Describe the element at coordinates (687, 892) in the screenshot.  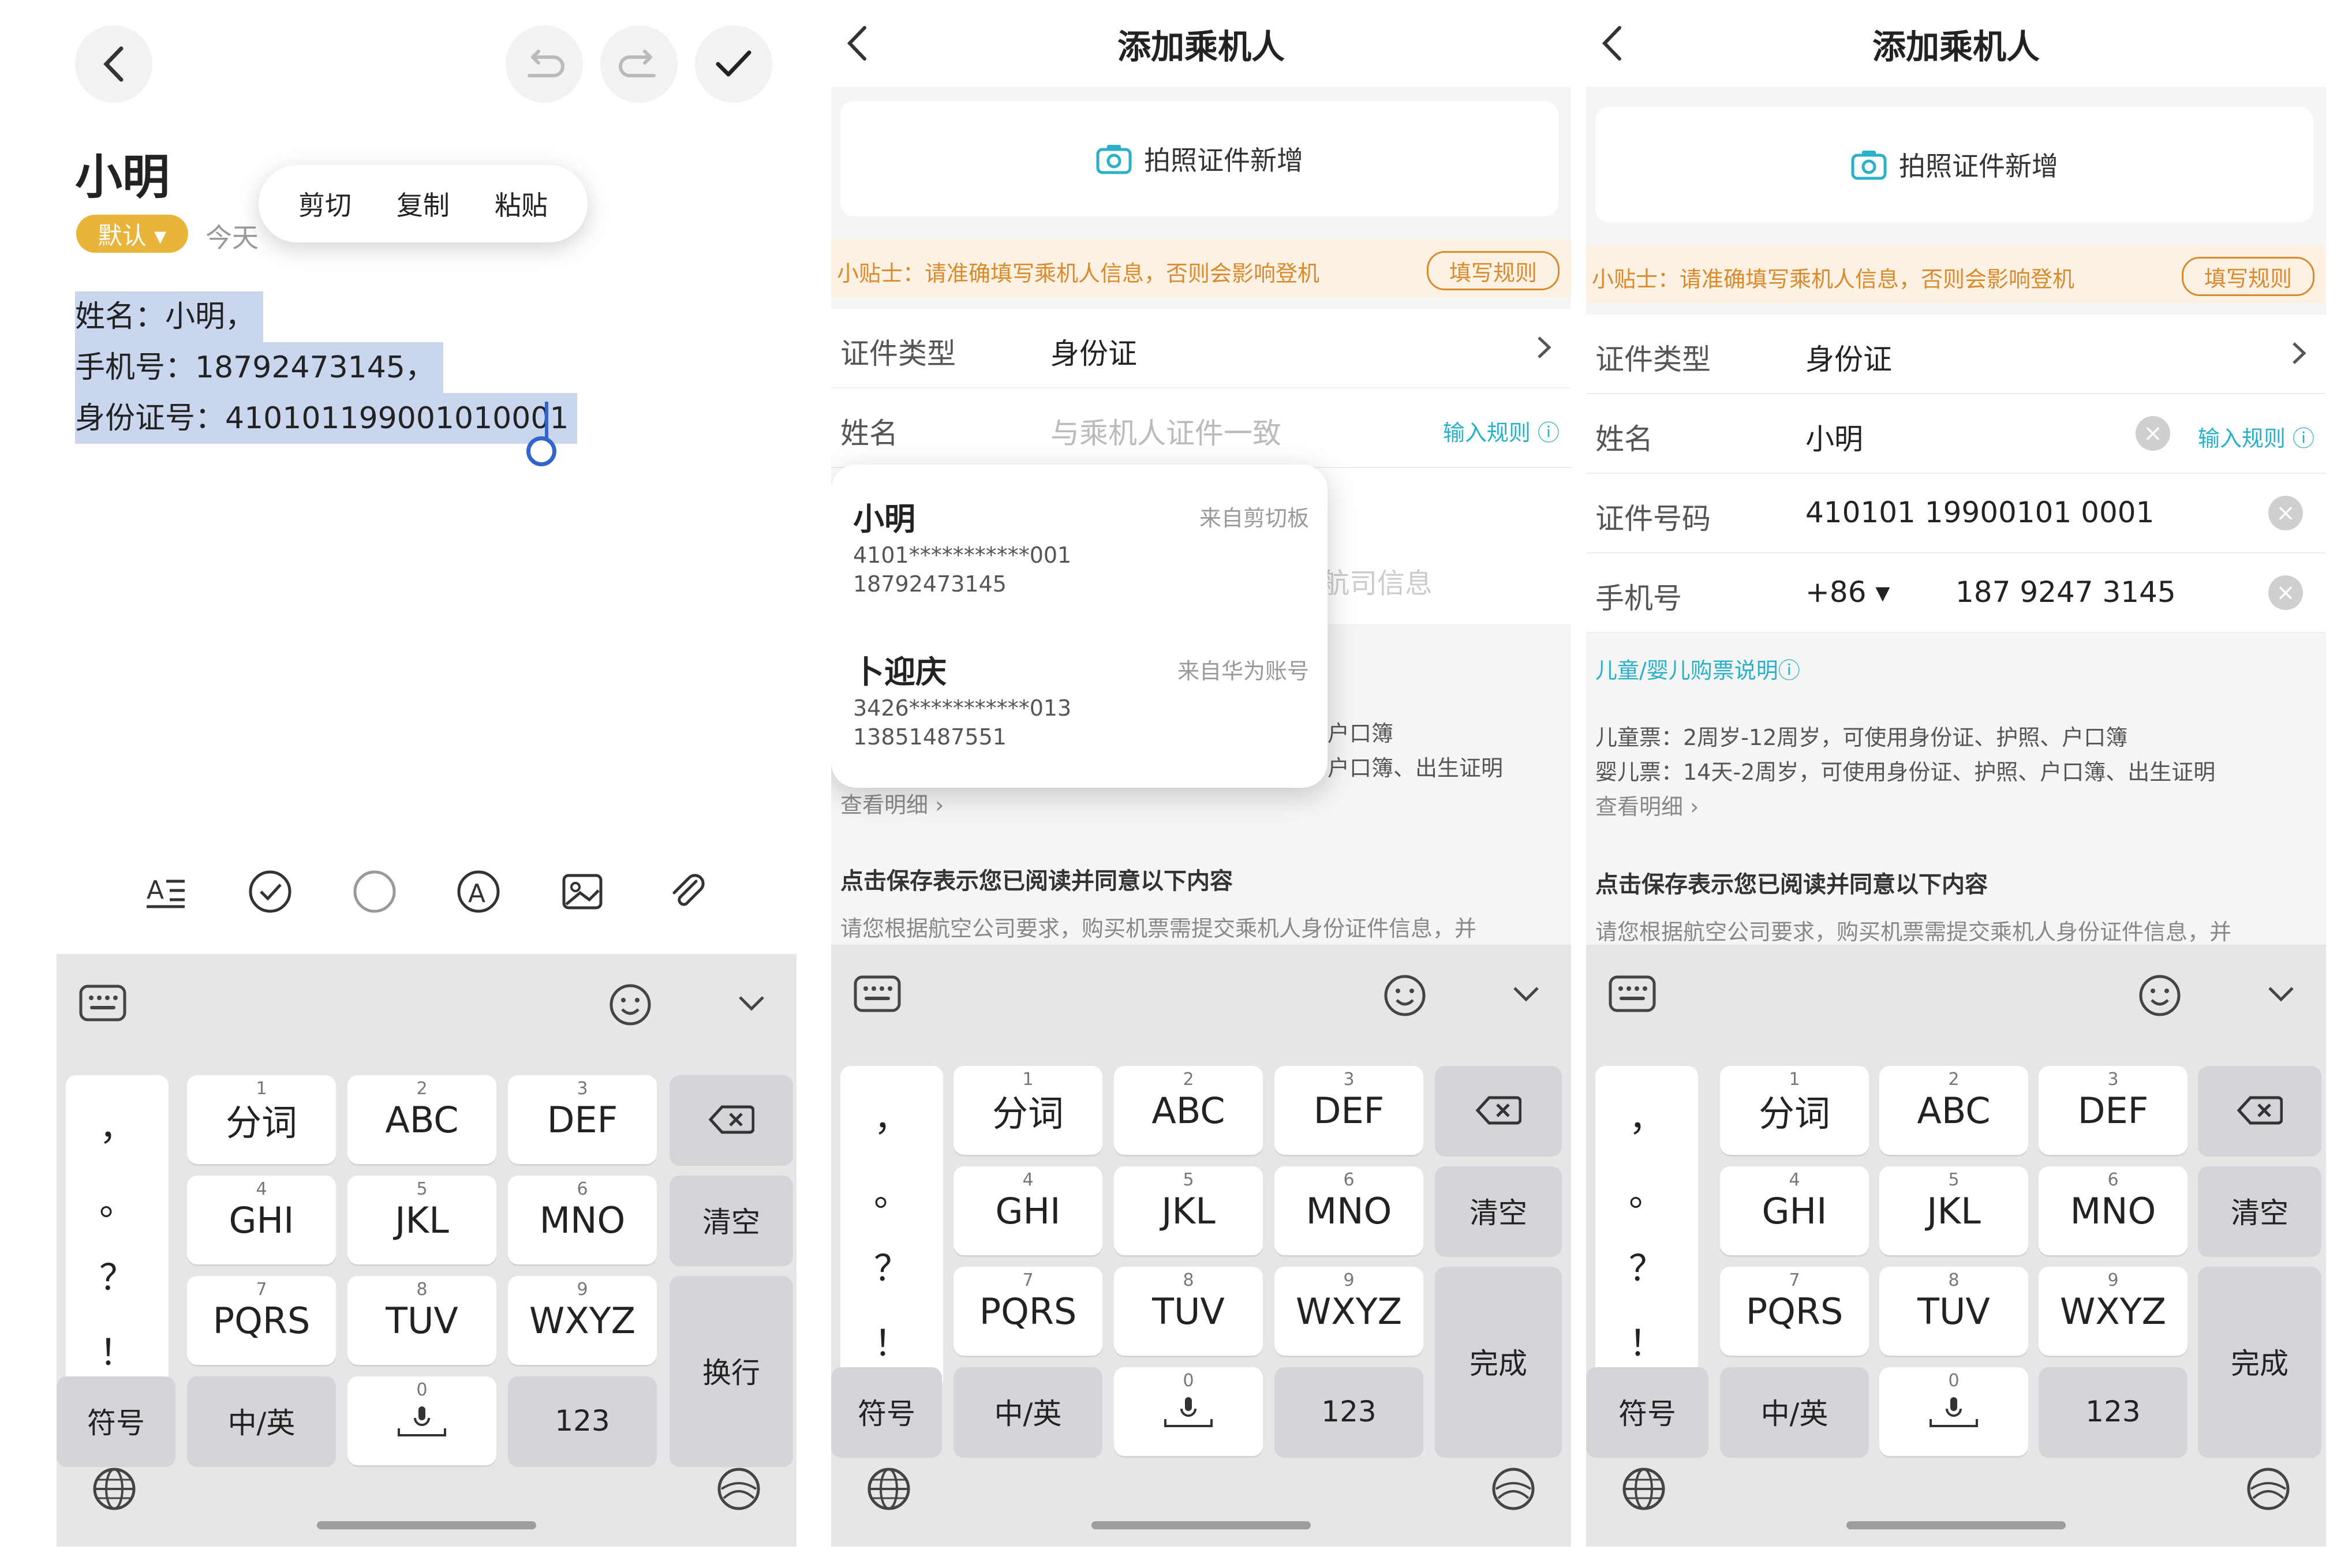
I see `attachment-icon` at that location.